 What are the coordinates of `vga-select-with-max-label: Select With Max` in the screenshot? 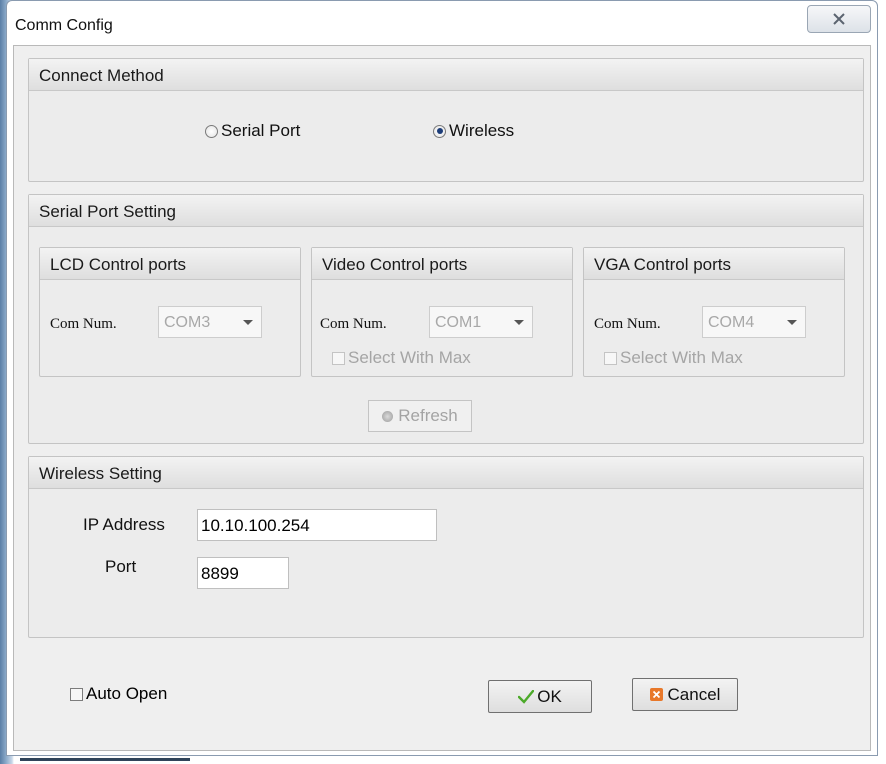 It's located at (681, 357).